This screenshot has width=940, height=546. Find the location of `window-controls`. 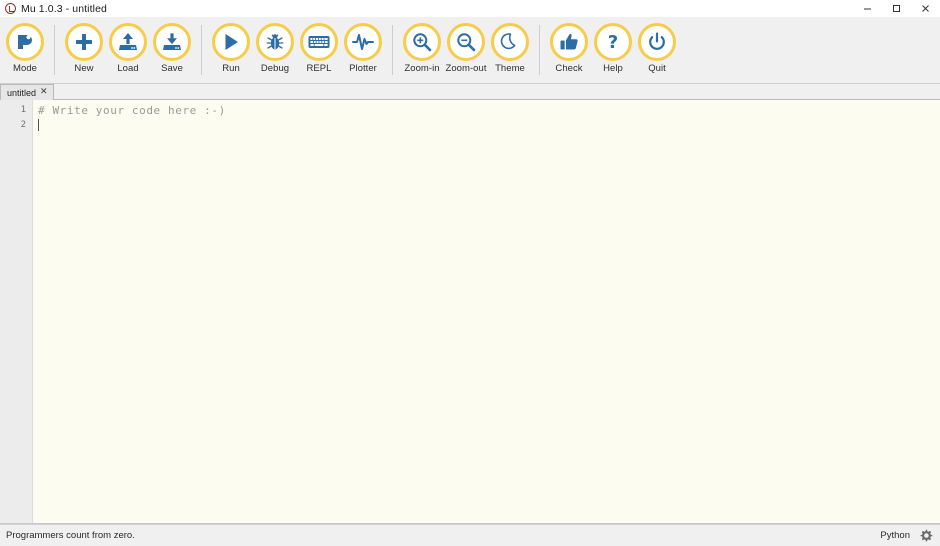

window-controls is located at coordinates (896, 8).